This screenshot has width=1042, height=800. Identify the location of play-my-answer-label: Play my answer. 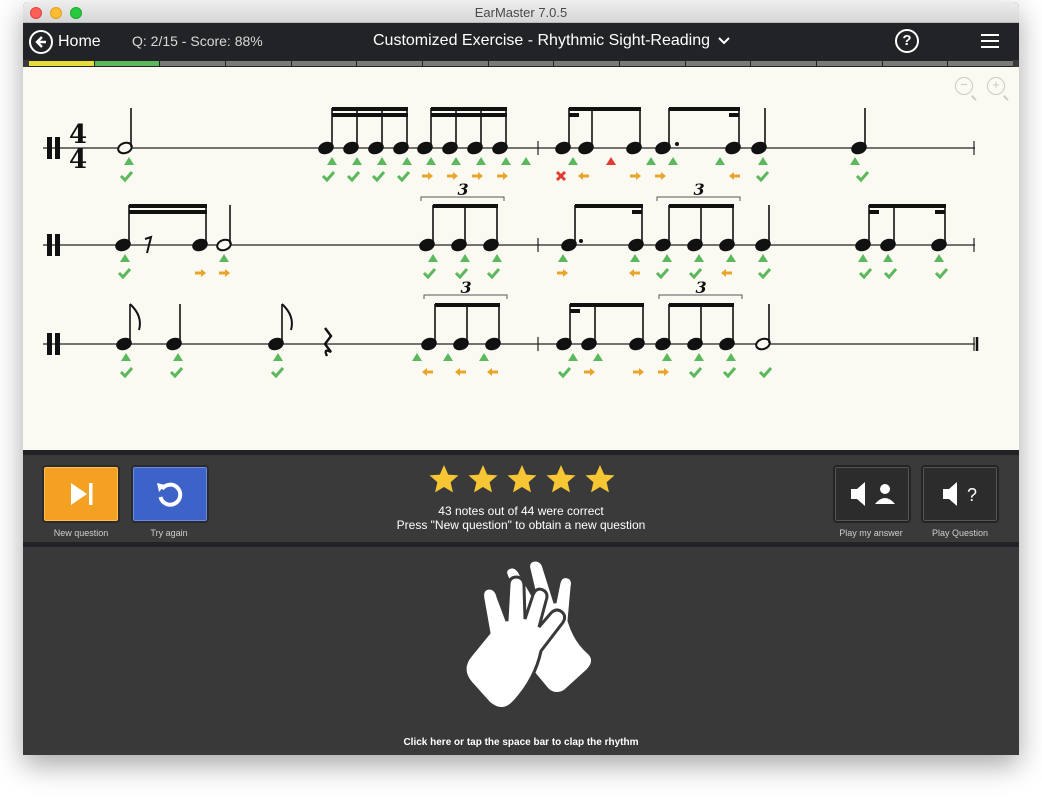
(871, 533).